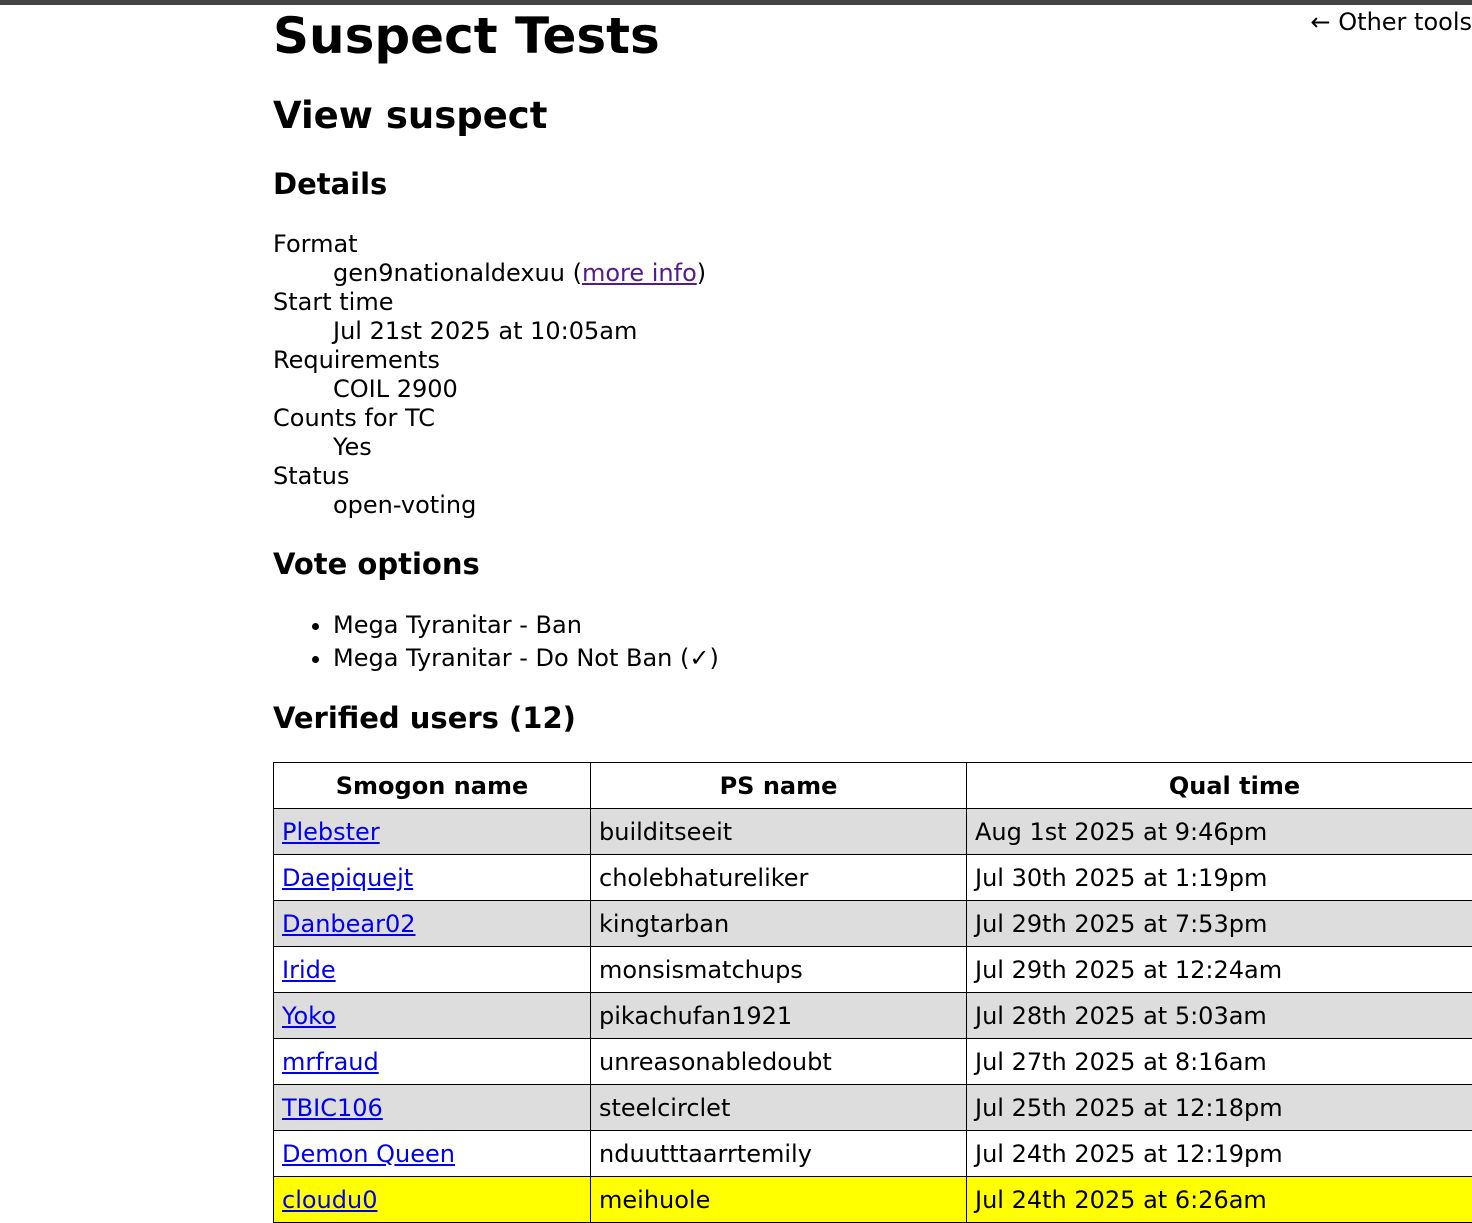  What do you see at coordinates (778, 1153) in the screenshot?
I see `ps-name-cell: nduutttaarrtemily` at bounding box center [778, 1153].